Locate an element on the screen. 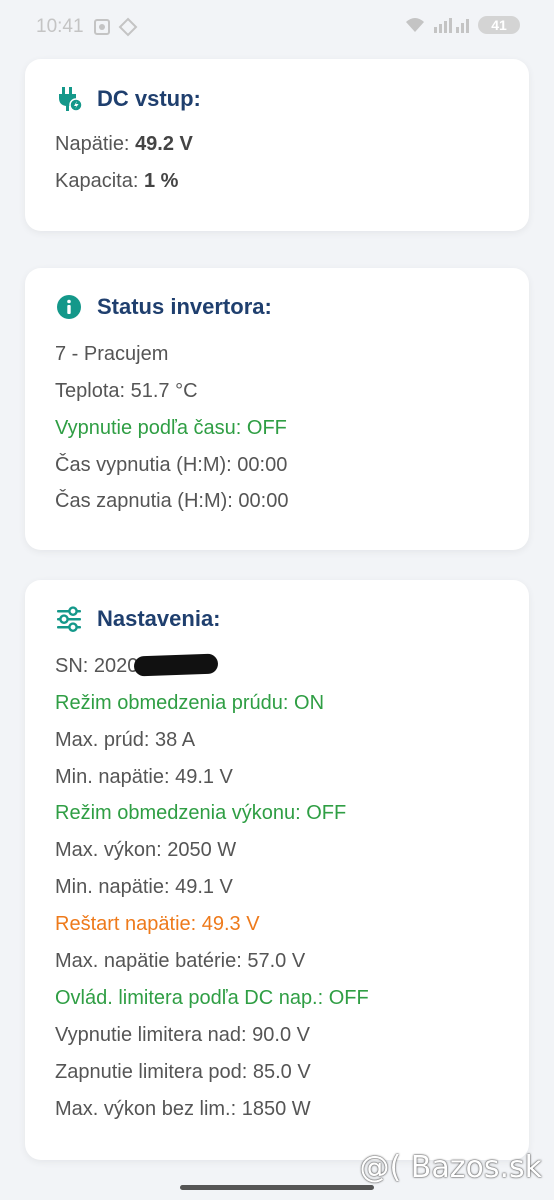  settings-header: Nastavenia: is located at coordinates (138, 619).